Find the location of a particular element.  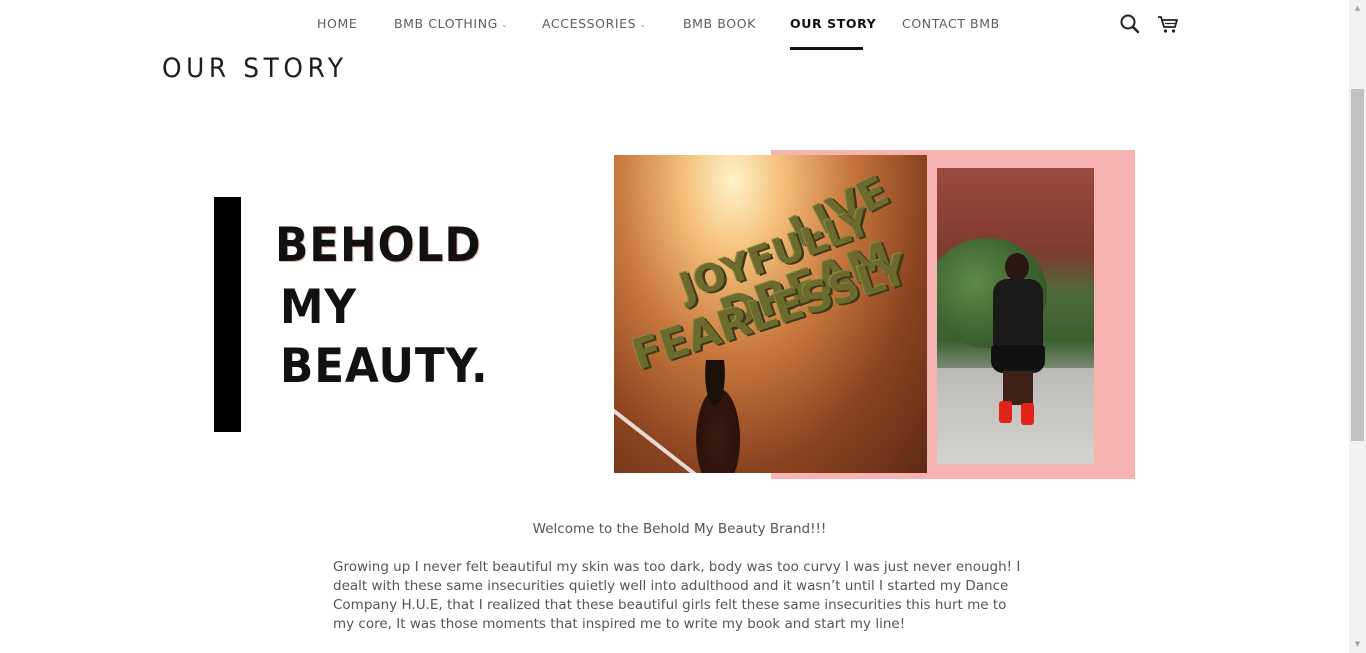

scrollbar-thumb is located at coordinates (1357, 265).